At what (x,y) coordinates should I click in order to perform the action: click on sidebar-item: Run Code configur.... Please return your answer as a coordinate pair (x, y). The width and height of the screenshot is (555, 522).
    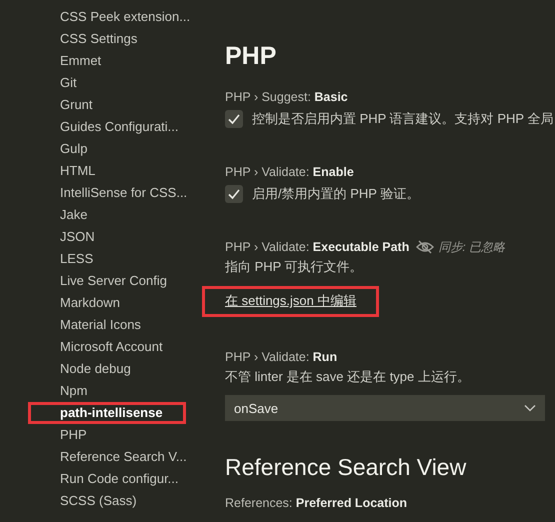
    Looking at the image, I should click on (95, 479).